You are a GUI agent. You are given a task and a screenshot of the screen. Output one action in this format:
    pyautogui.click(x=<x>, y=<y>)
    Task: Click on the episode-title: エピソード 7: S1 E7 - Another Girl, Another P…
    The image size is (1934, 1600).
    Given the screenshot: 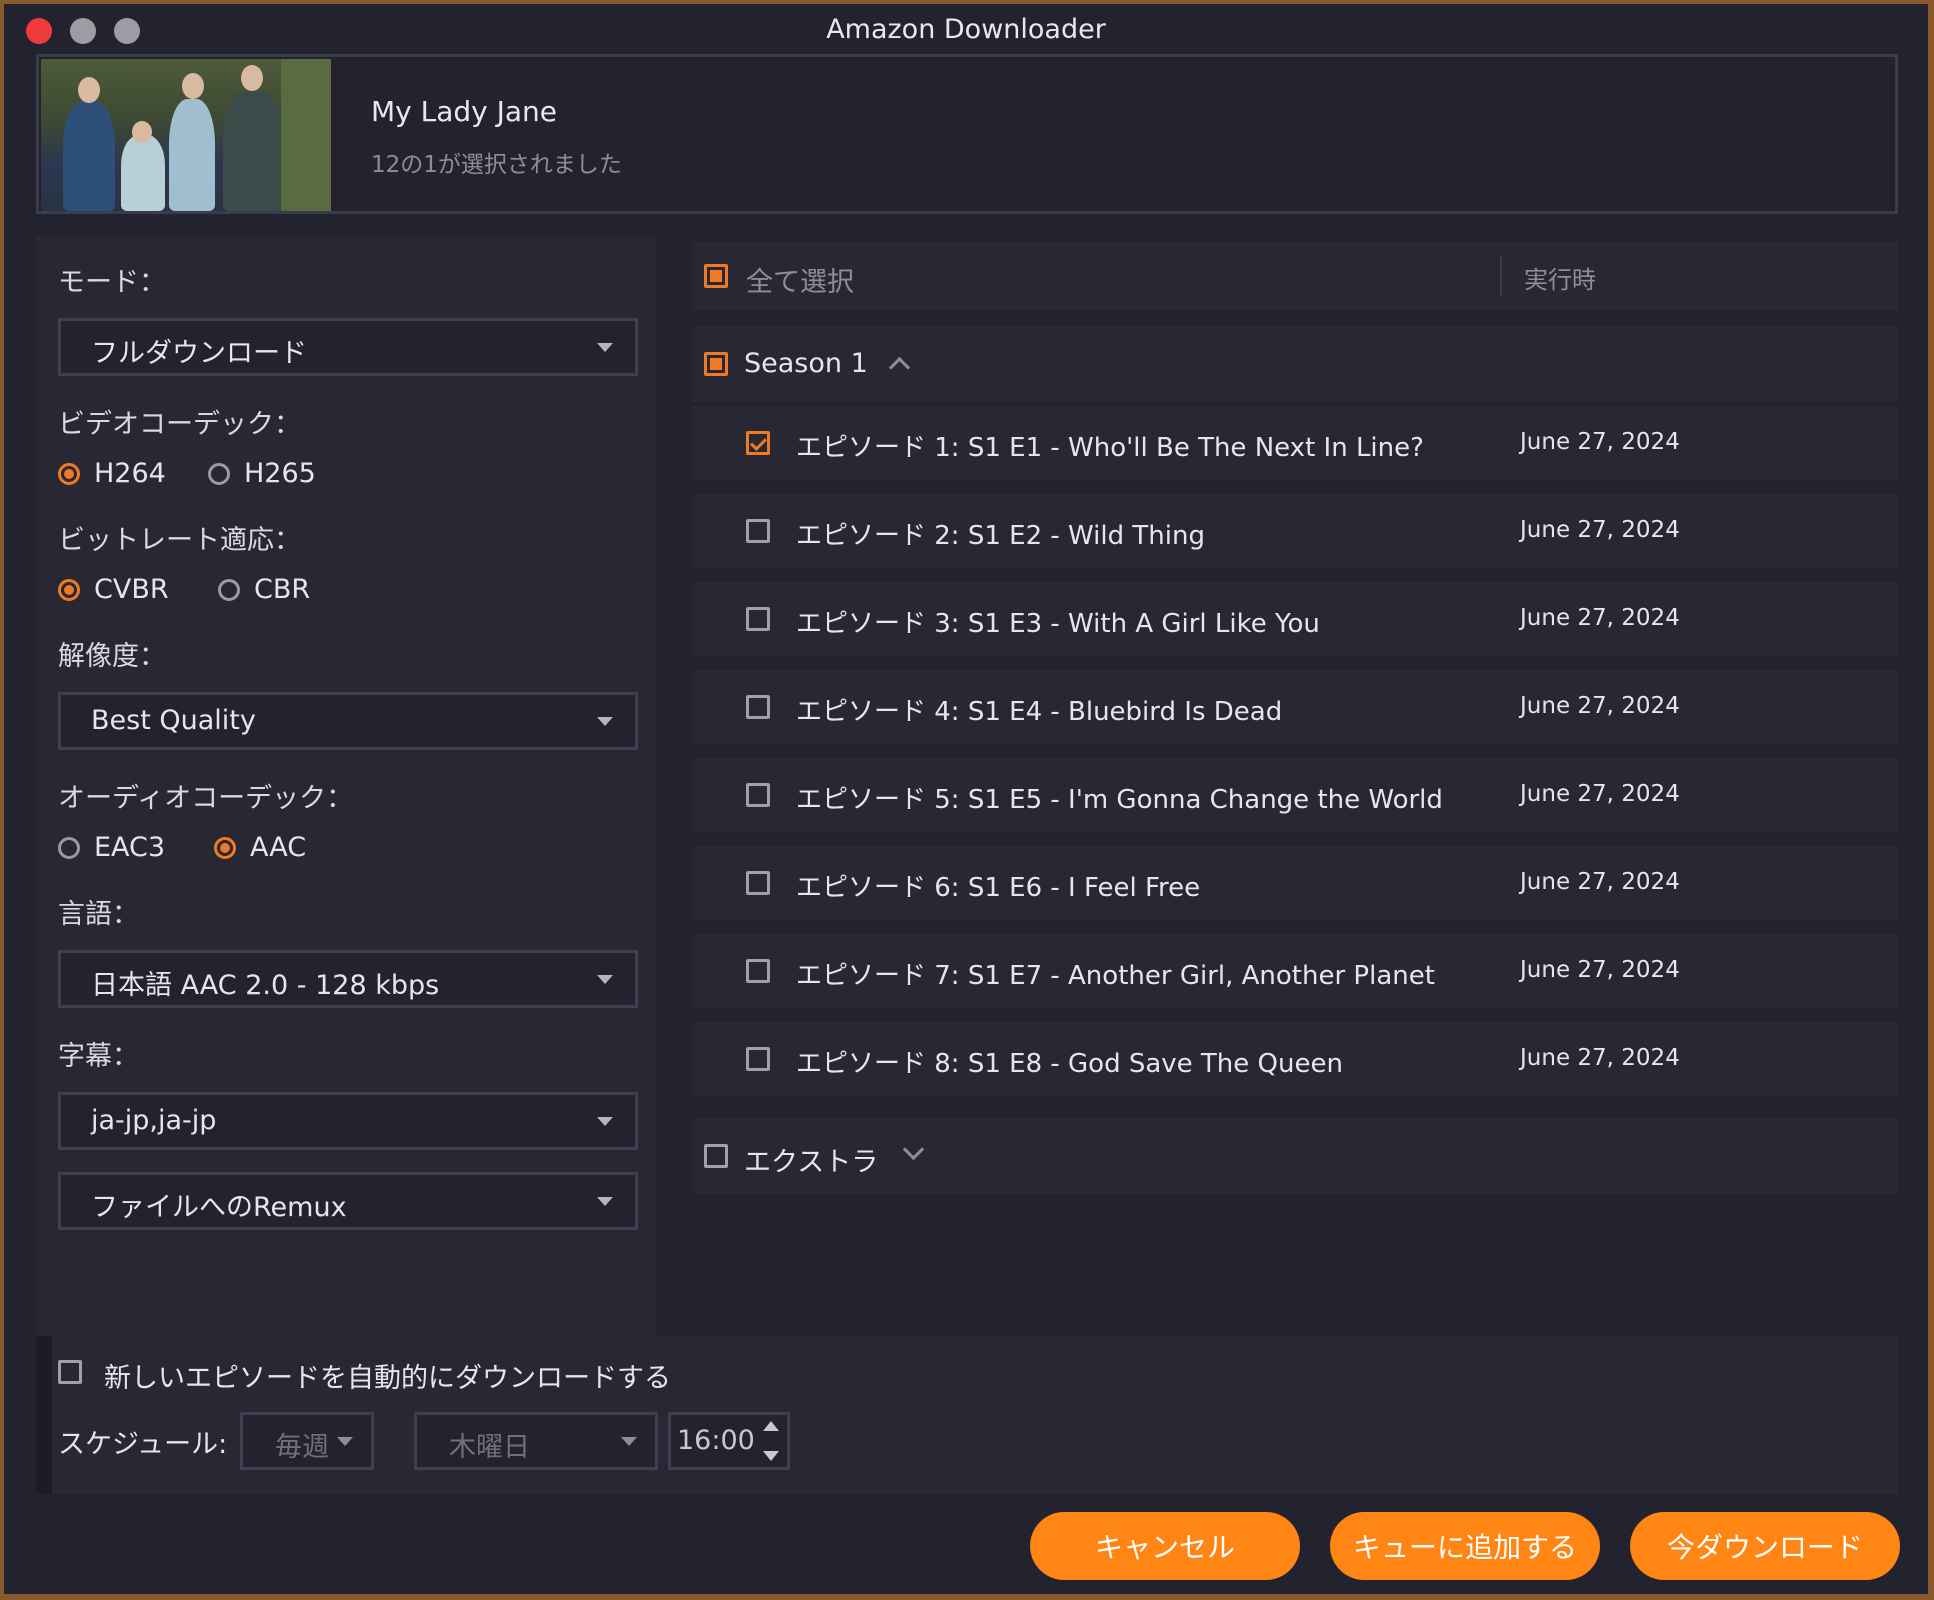 What is the action you would take?
    pyautogui.click(x=1115, y=976)
    